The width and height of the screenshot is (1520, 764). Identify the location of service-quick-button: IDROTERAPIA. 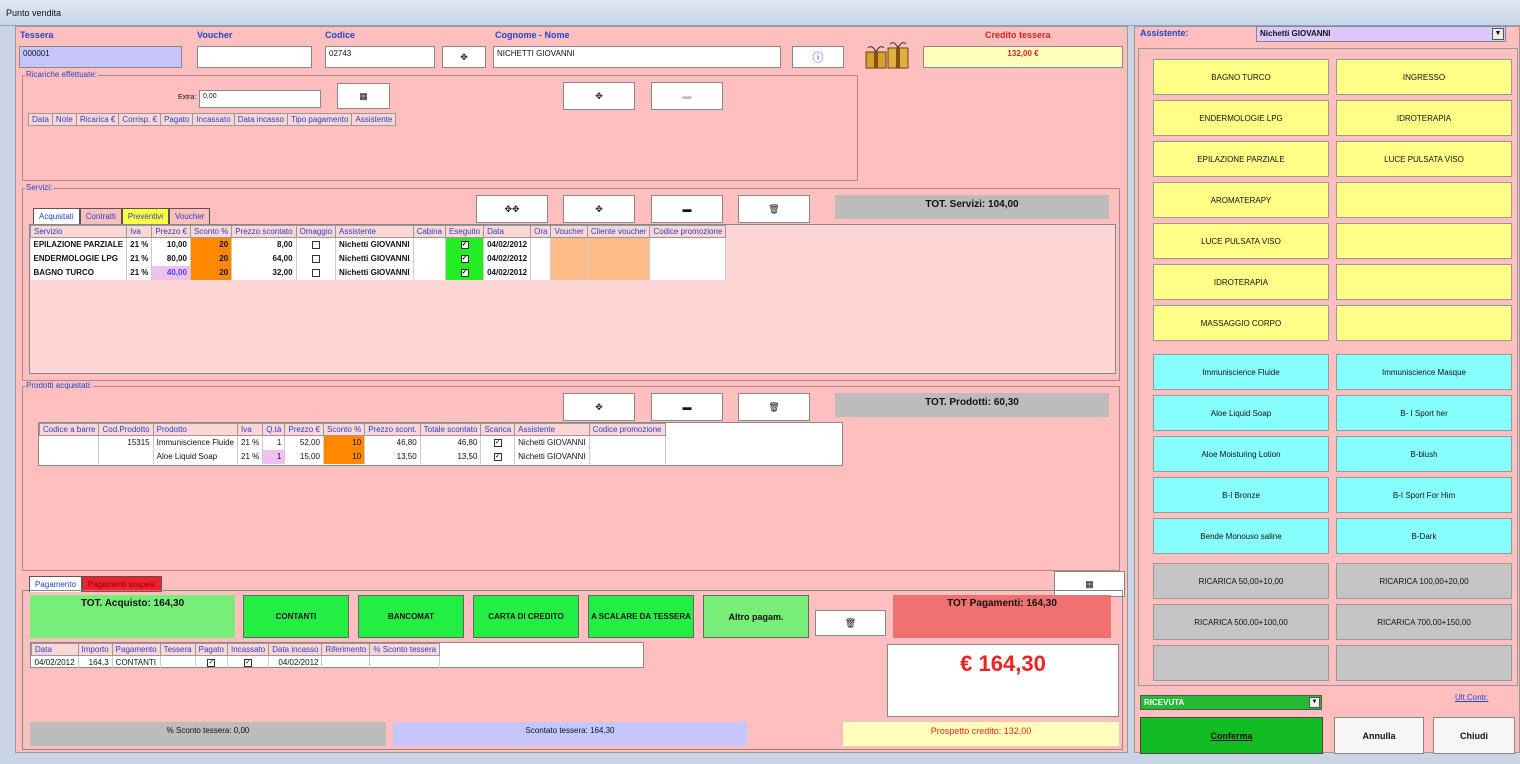
(1241, 282).